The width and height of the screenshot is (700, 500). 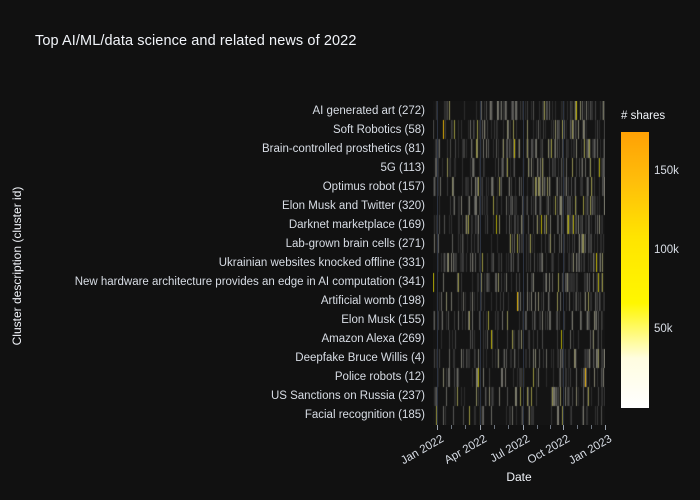 What do you see at coordinates (510, 449) in the screenshot?
I see `x-axis-tick-label: Jul 2022` at bounding box center [510, 449].